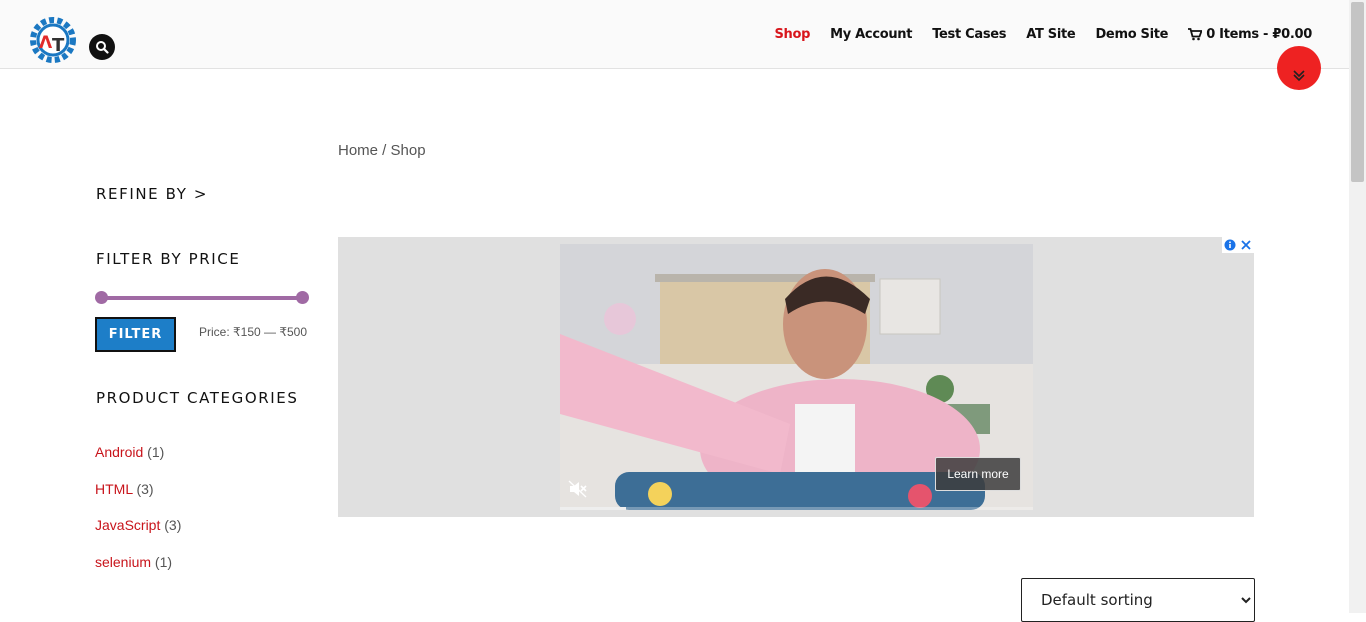 The image size is (1366, 622). Describe the element at coordinates (871, 34) in the screenshot. I see `nav-my-account: My Account` at that location.